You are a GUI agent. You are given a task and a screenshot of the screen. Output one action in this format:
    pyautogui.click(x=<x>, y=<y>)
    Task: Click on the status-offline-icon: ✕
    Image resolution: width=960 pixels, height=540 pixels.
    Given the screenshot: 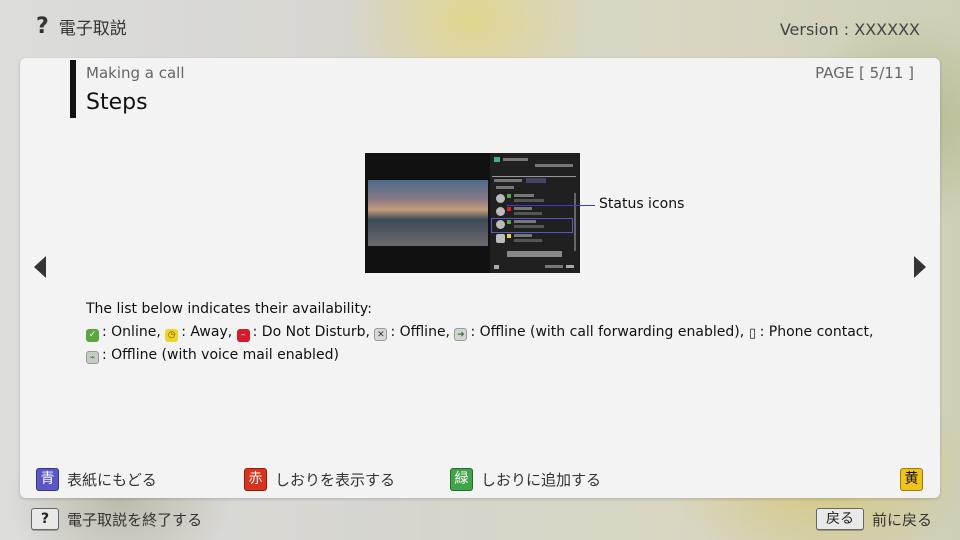 What is the action you would take?
    pyautogui.click(x=381, y=334)
    